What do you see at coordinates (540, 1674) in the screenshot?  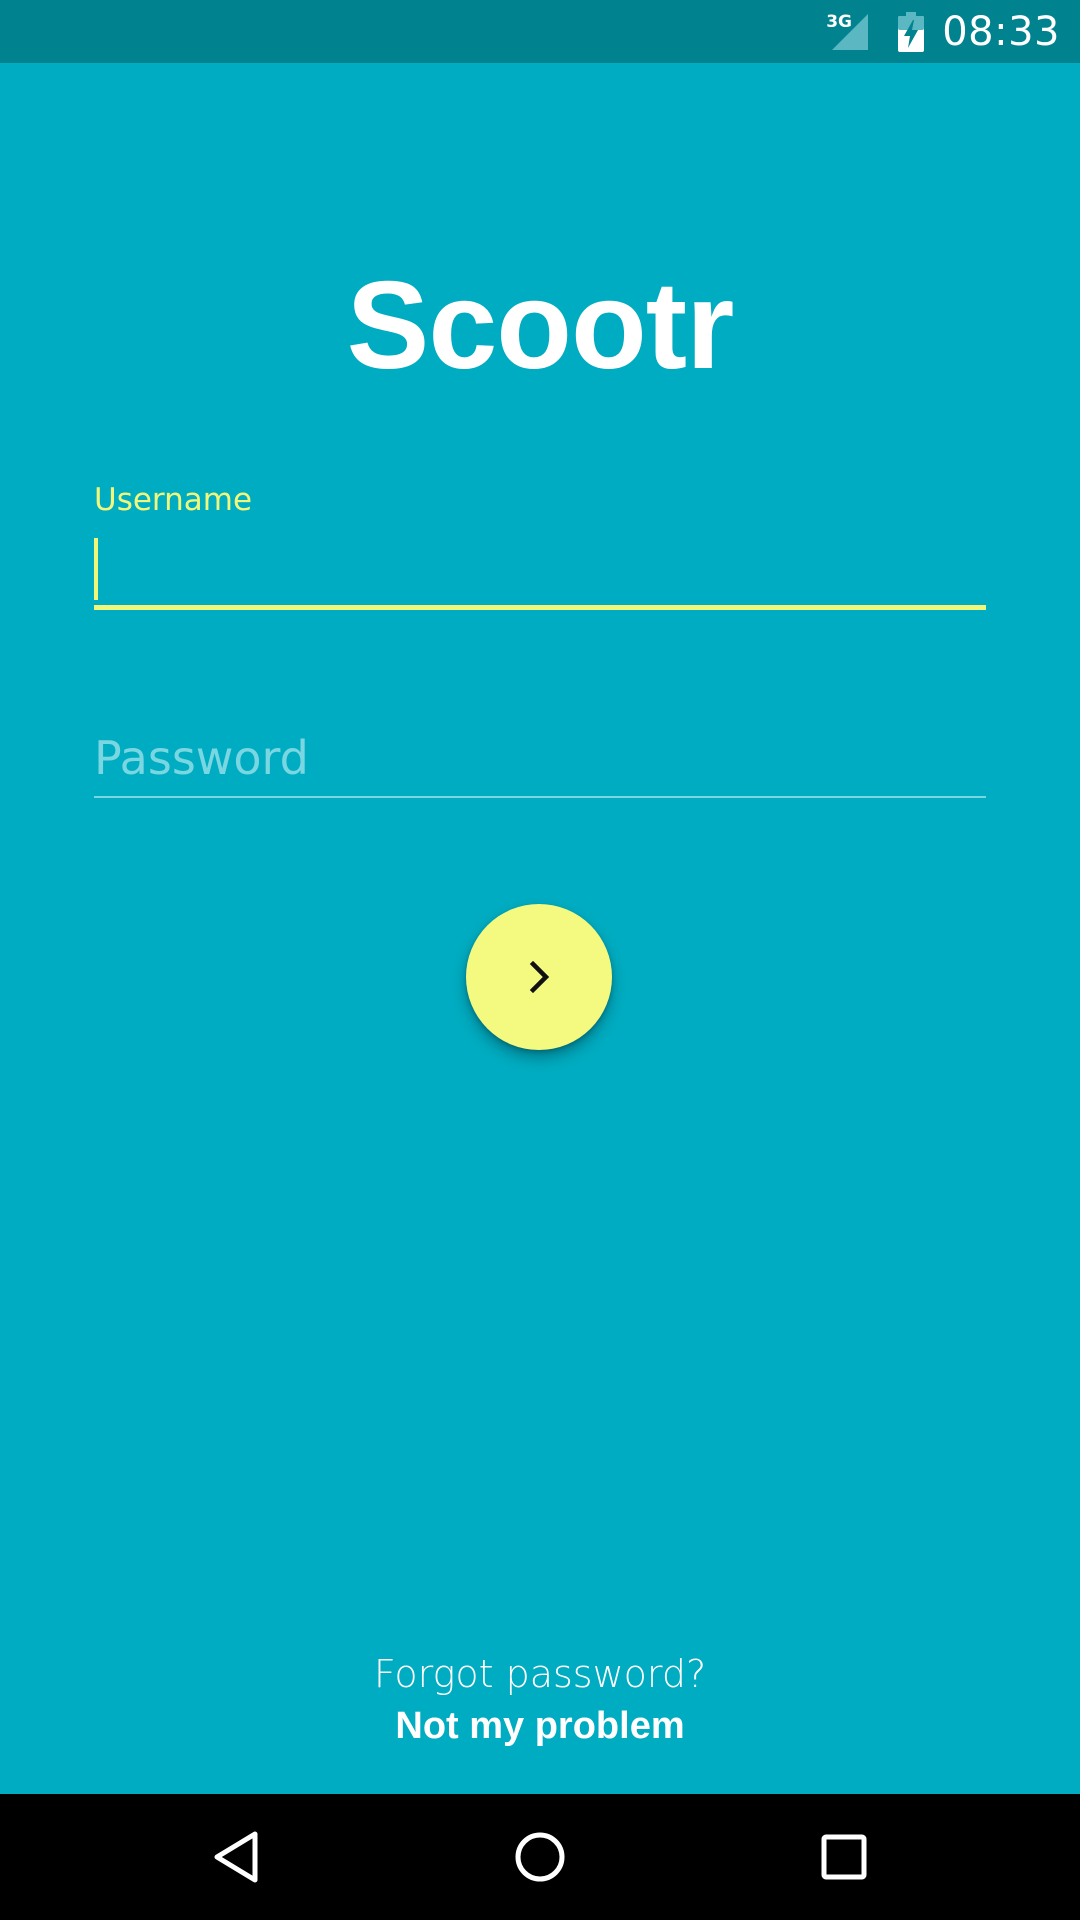 I see `forgot-password-text: Forgot password?` at bounding box center [540, 1674].